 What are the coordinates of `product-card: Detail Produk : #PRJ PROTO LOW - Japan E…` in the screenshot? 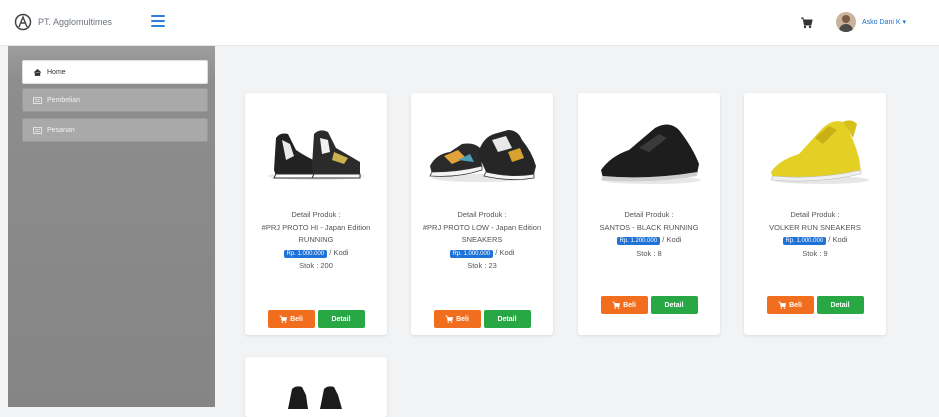 It's located at (482, 214).